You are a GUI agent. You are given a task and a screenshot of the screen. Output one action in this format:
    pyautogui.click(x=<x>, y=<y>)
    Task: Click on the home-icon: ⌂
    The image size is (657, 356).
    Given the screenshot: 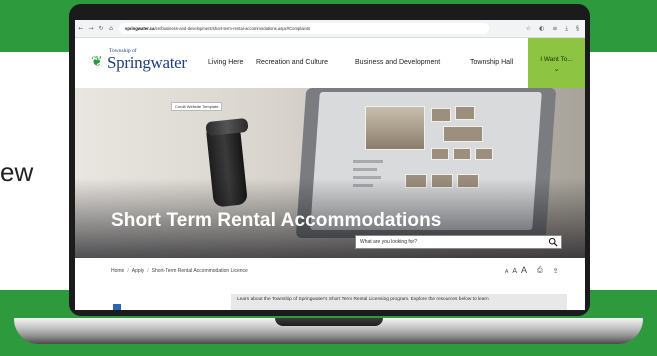 What is the action you would take?
    pyautogui.click(x=111, y=28)
    